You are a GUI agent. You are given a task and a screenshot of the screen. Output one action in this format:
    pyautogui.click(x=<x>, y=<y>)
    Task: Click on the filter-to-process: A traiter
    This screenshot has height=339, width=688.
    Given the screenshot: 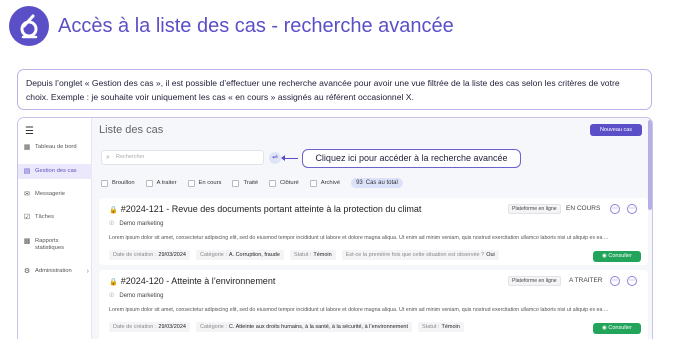 What is the action you would take?
    pyautogui.click(x=161, y=183)
    